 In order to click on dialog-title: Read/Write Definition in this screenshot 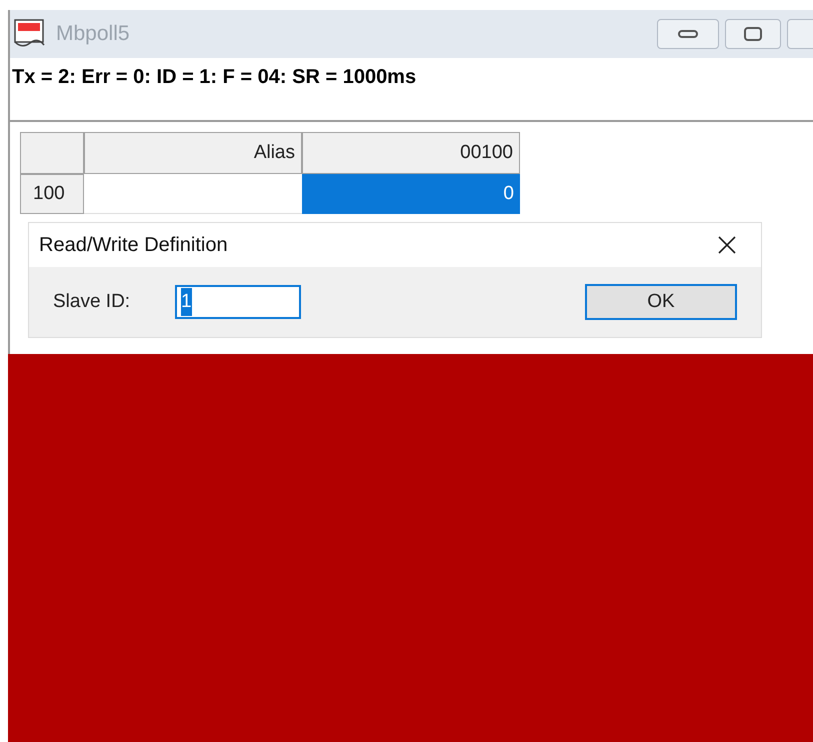, I will do `click(133, 245)`.